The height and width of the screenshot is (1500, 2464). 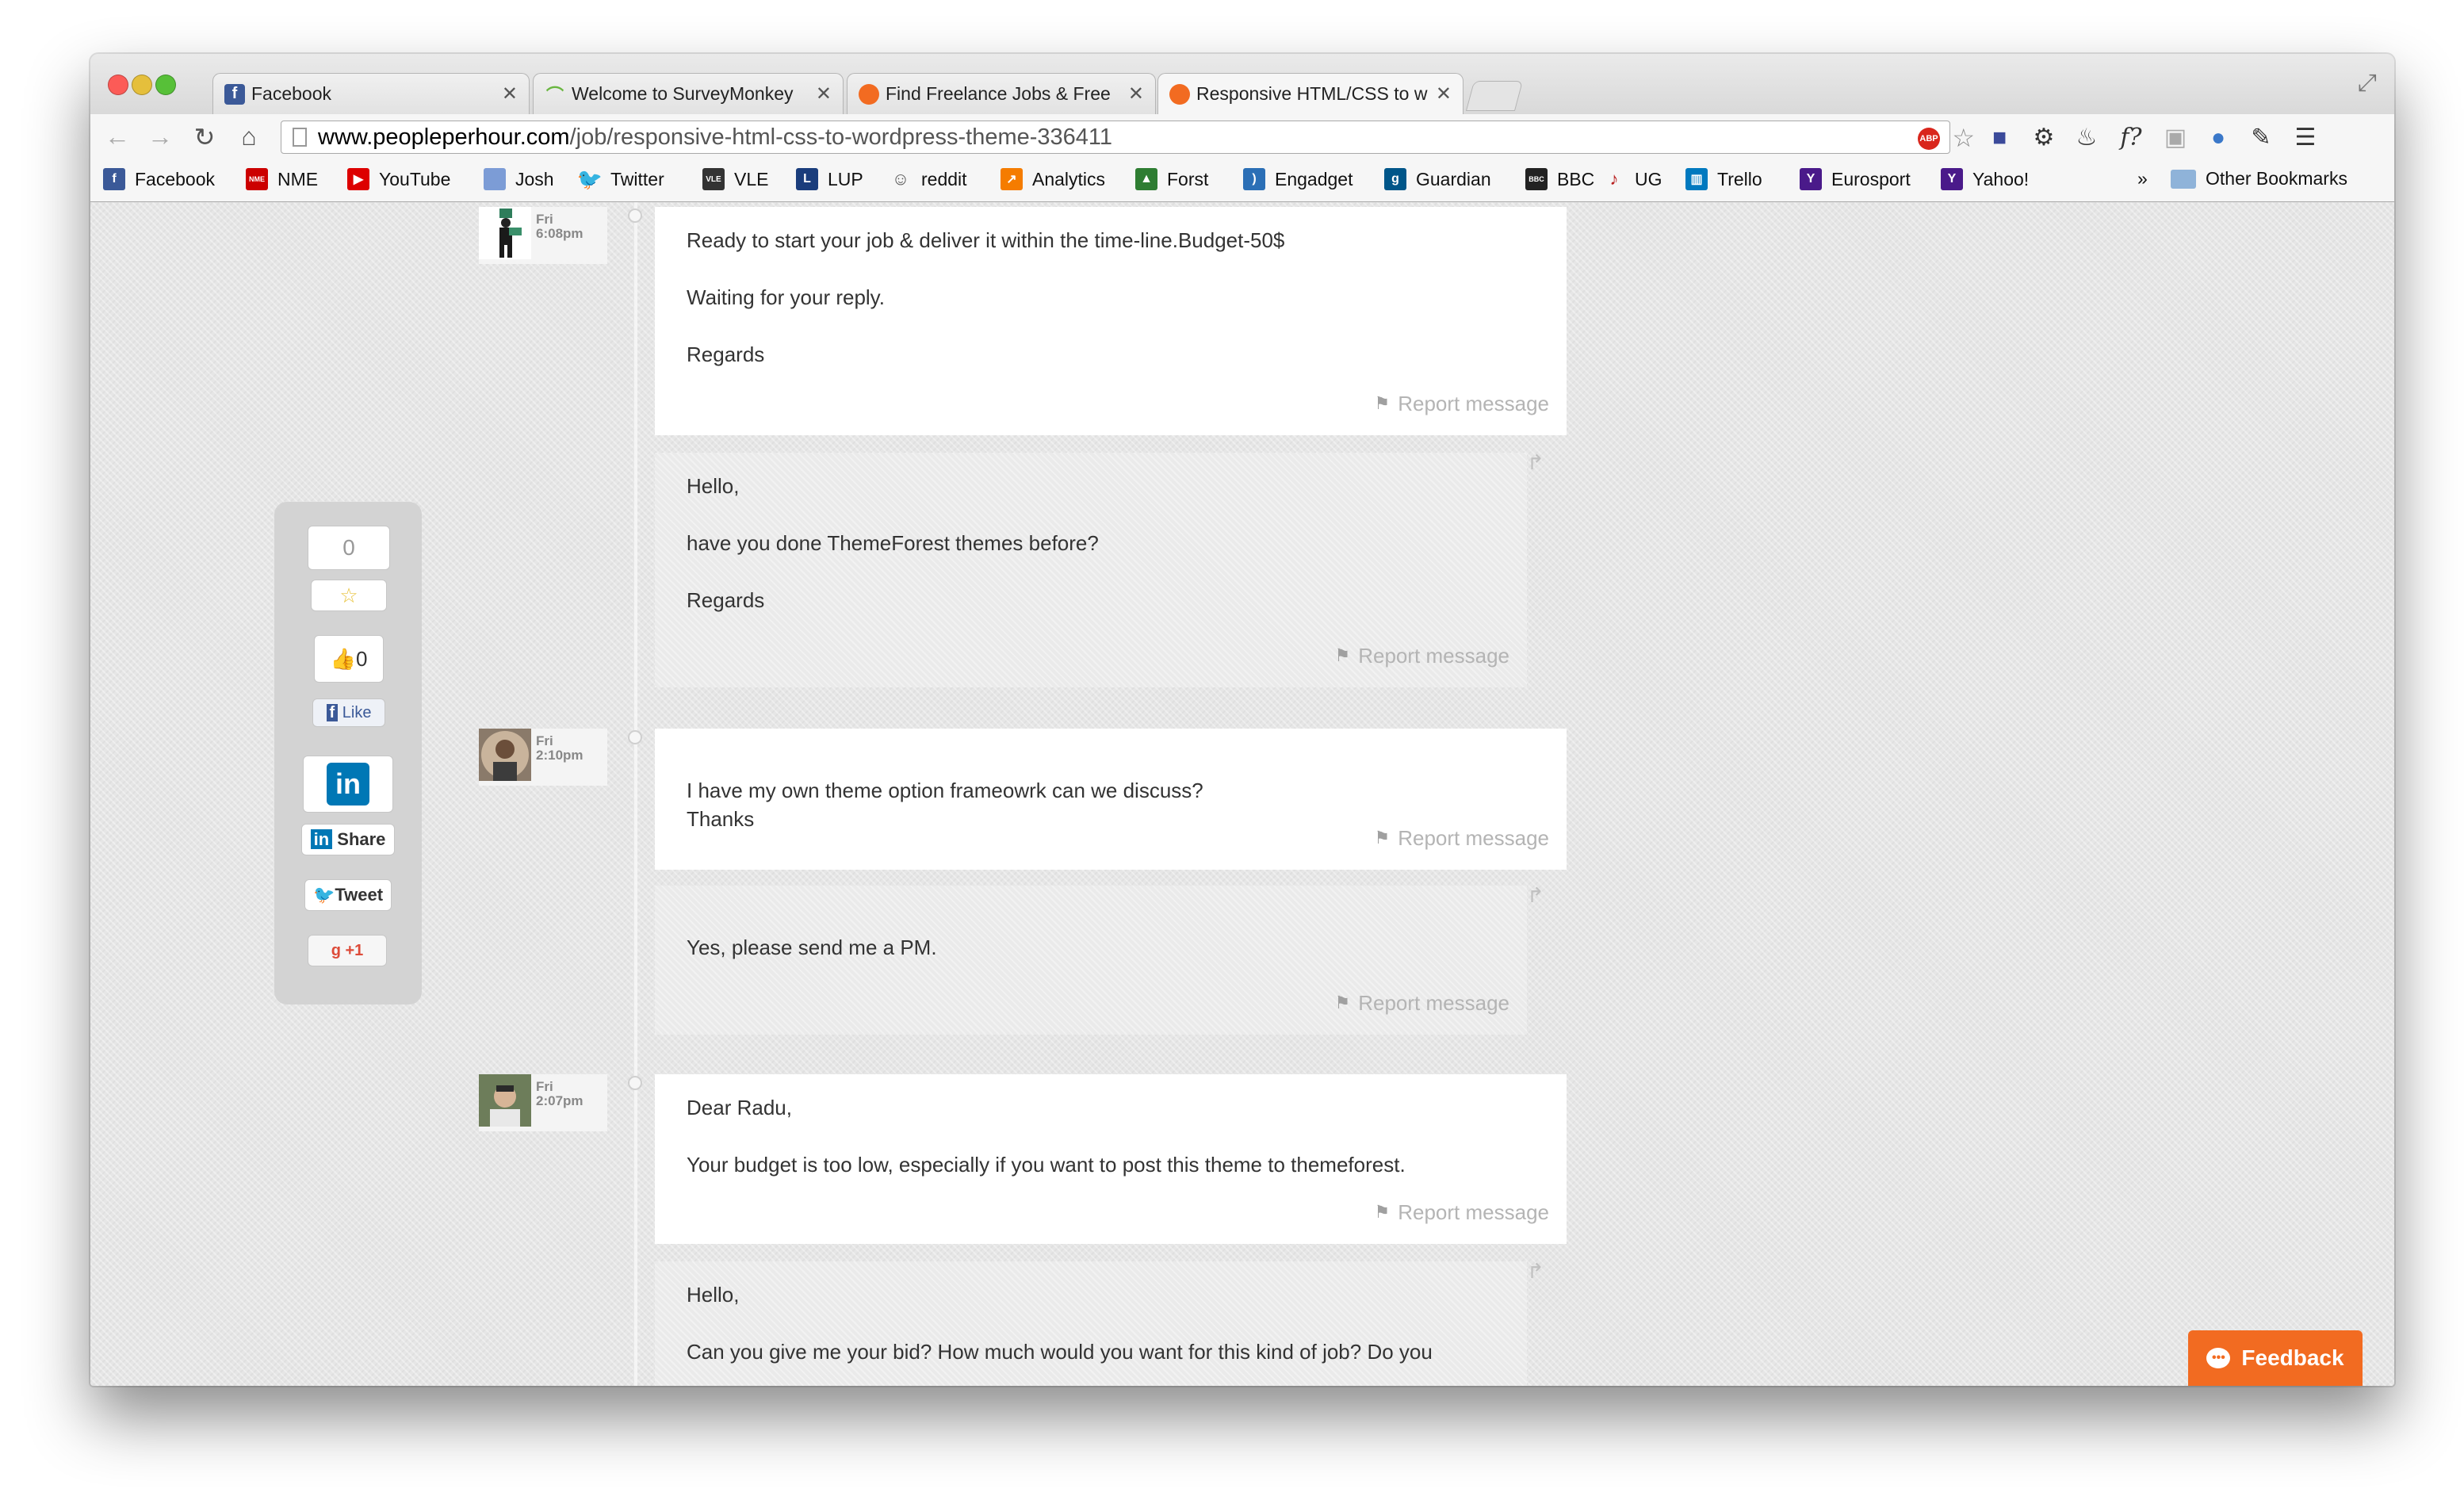 What do you see at coordinates (735, 179) in the screenshot?
I see `bookmark-vle: VLE VLE` at bounding box center [735, 179].